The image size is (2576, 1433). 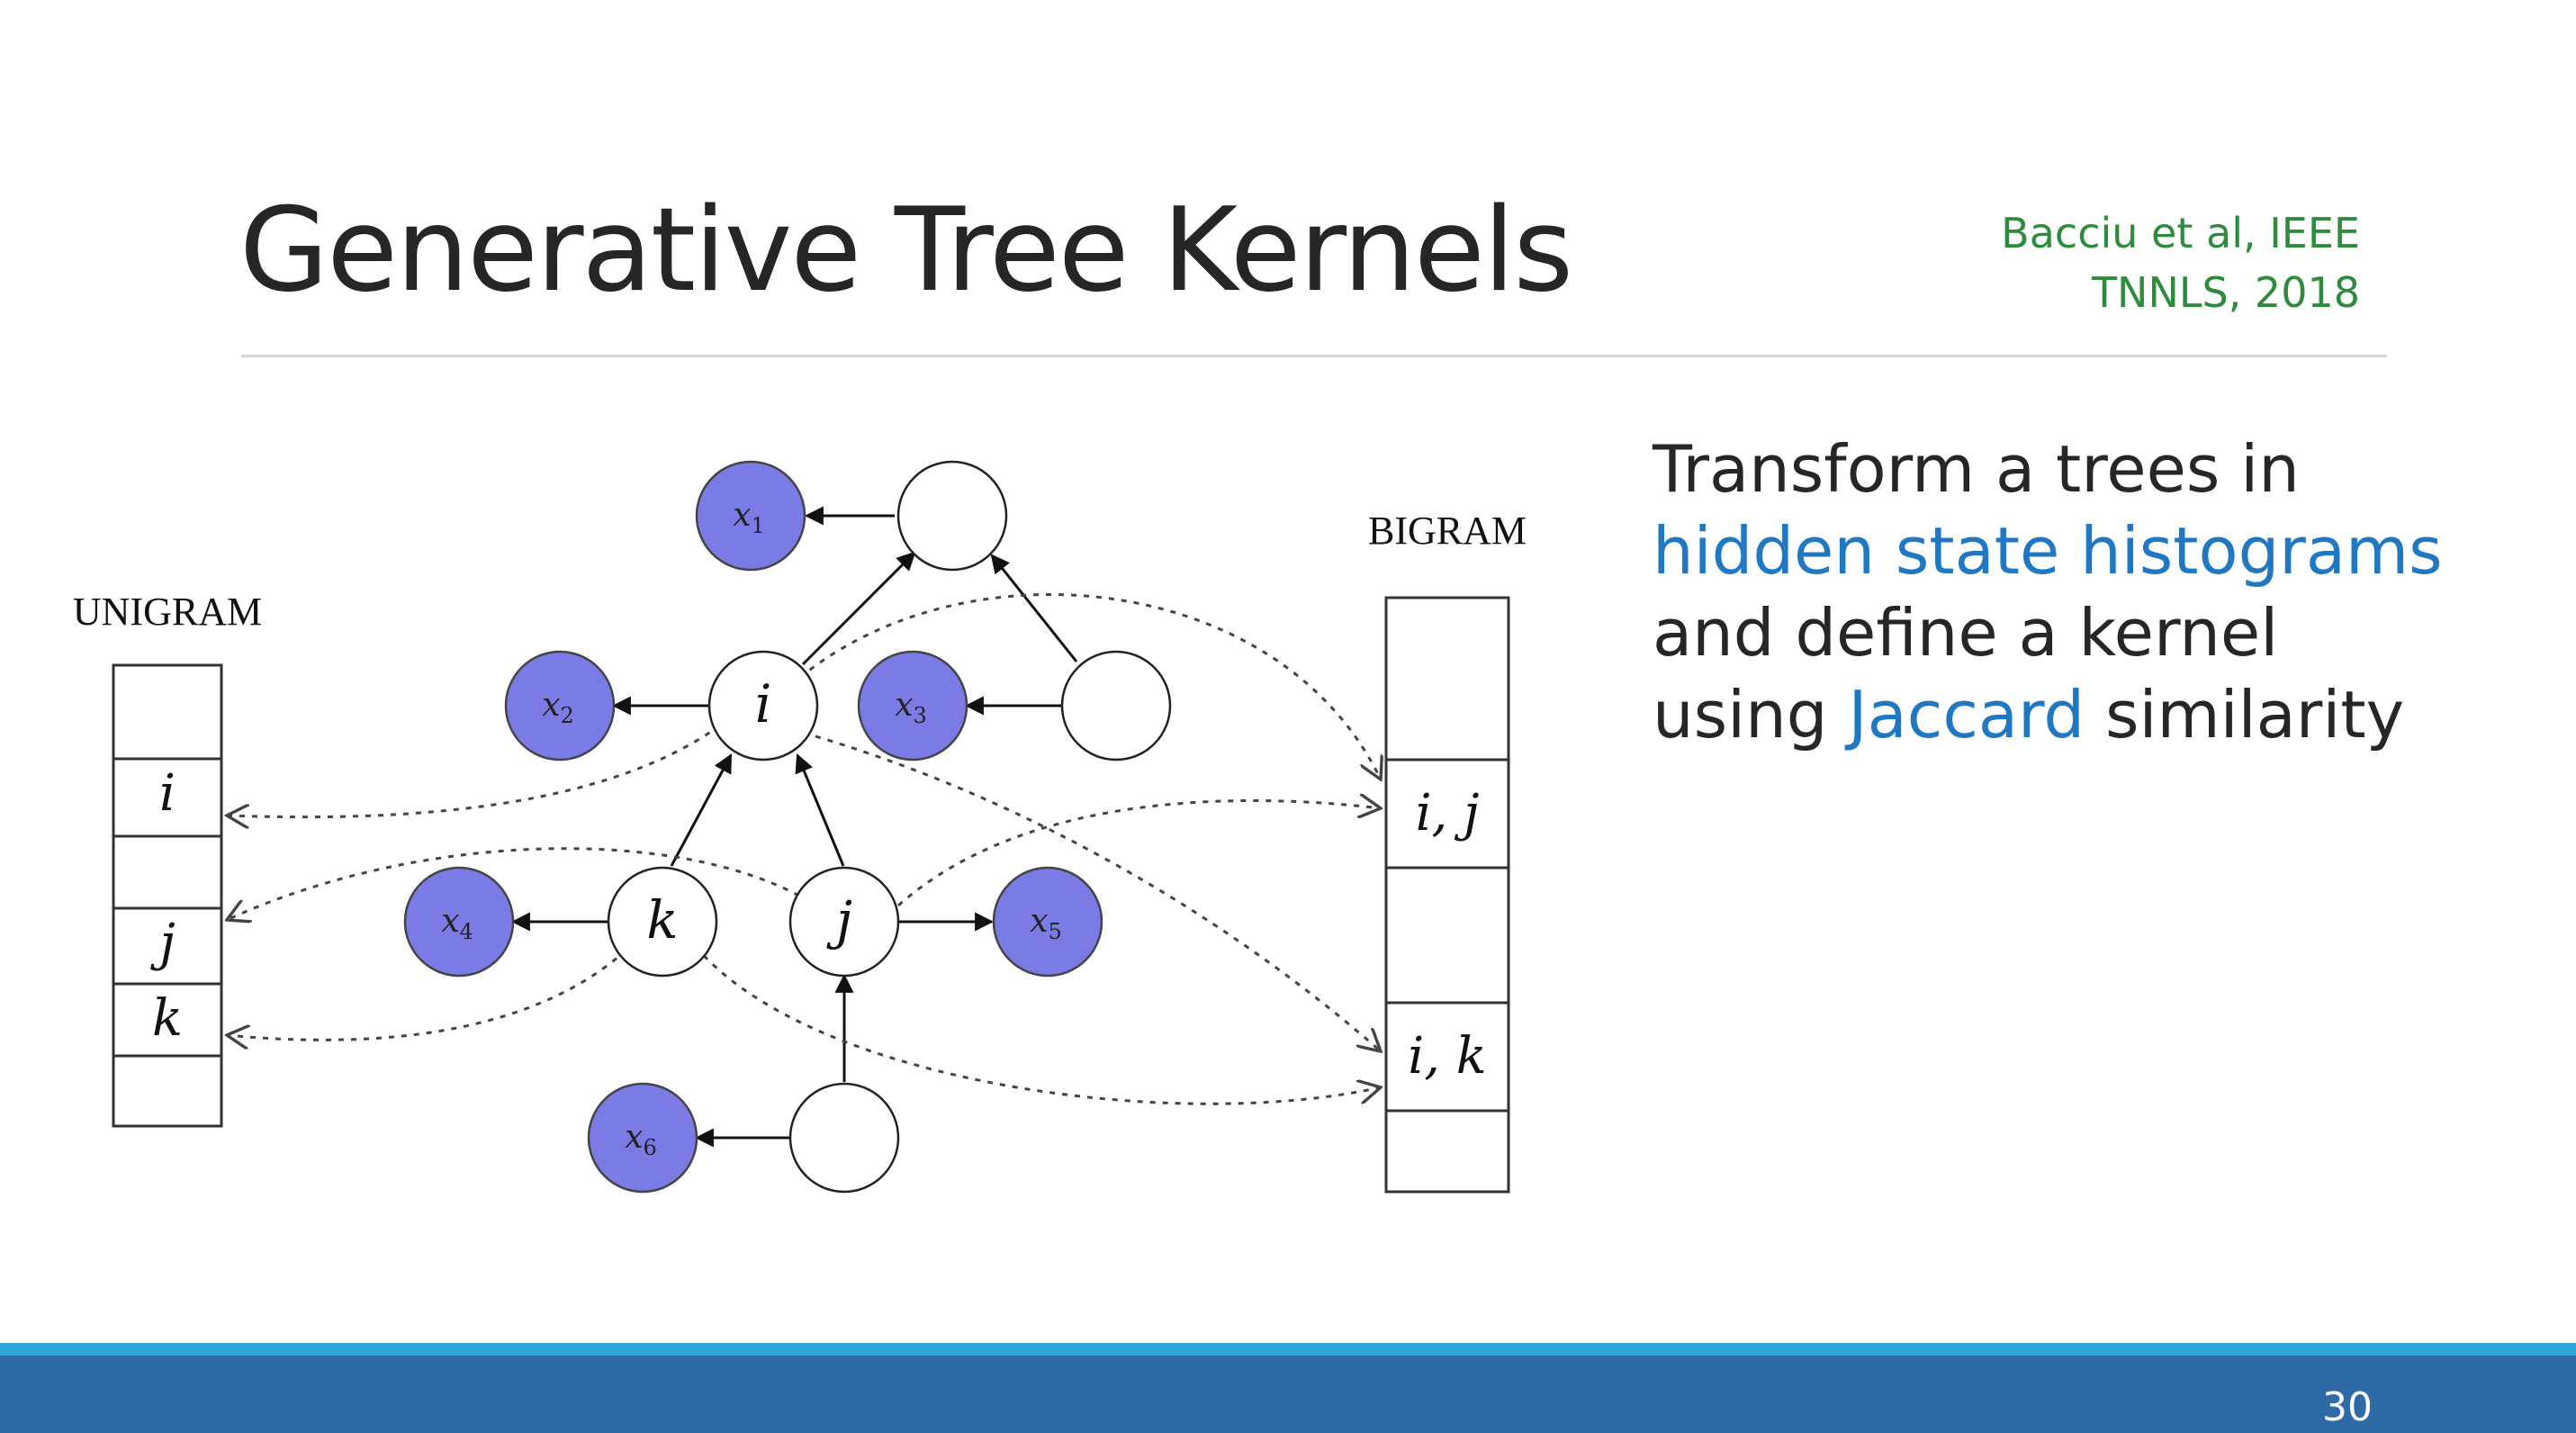 I want to click on unigram-histogram: i j k, so click(x=167, y=896).